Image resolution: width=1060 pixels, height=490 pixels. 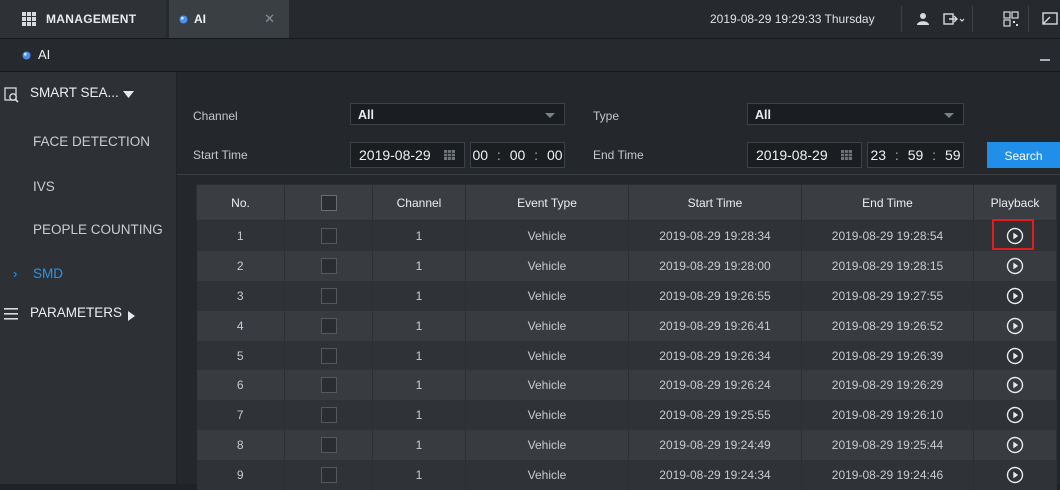 What do you see at coordinates (855, 114) in the screenshot?
I see `type-select: All` at bounding box center [855, 114].